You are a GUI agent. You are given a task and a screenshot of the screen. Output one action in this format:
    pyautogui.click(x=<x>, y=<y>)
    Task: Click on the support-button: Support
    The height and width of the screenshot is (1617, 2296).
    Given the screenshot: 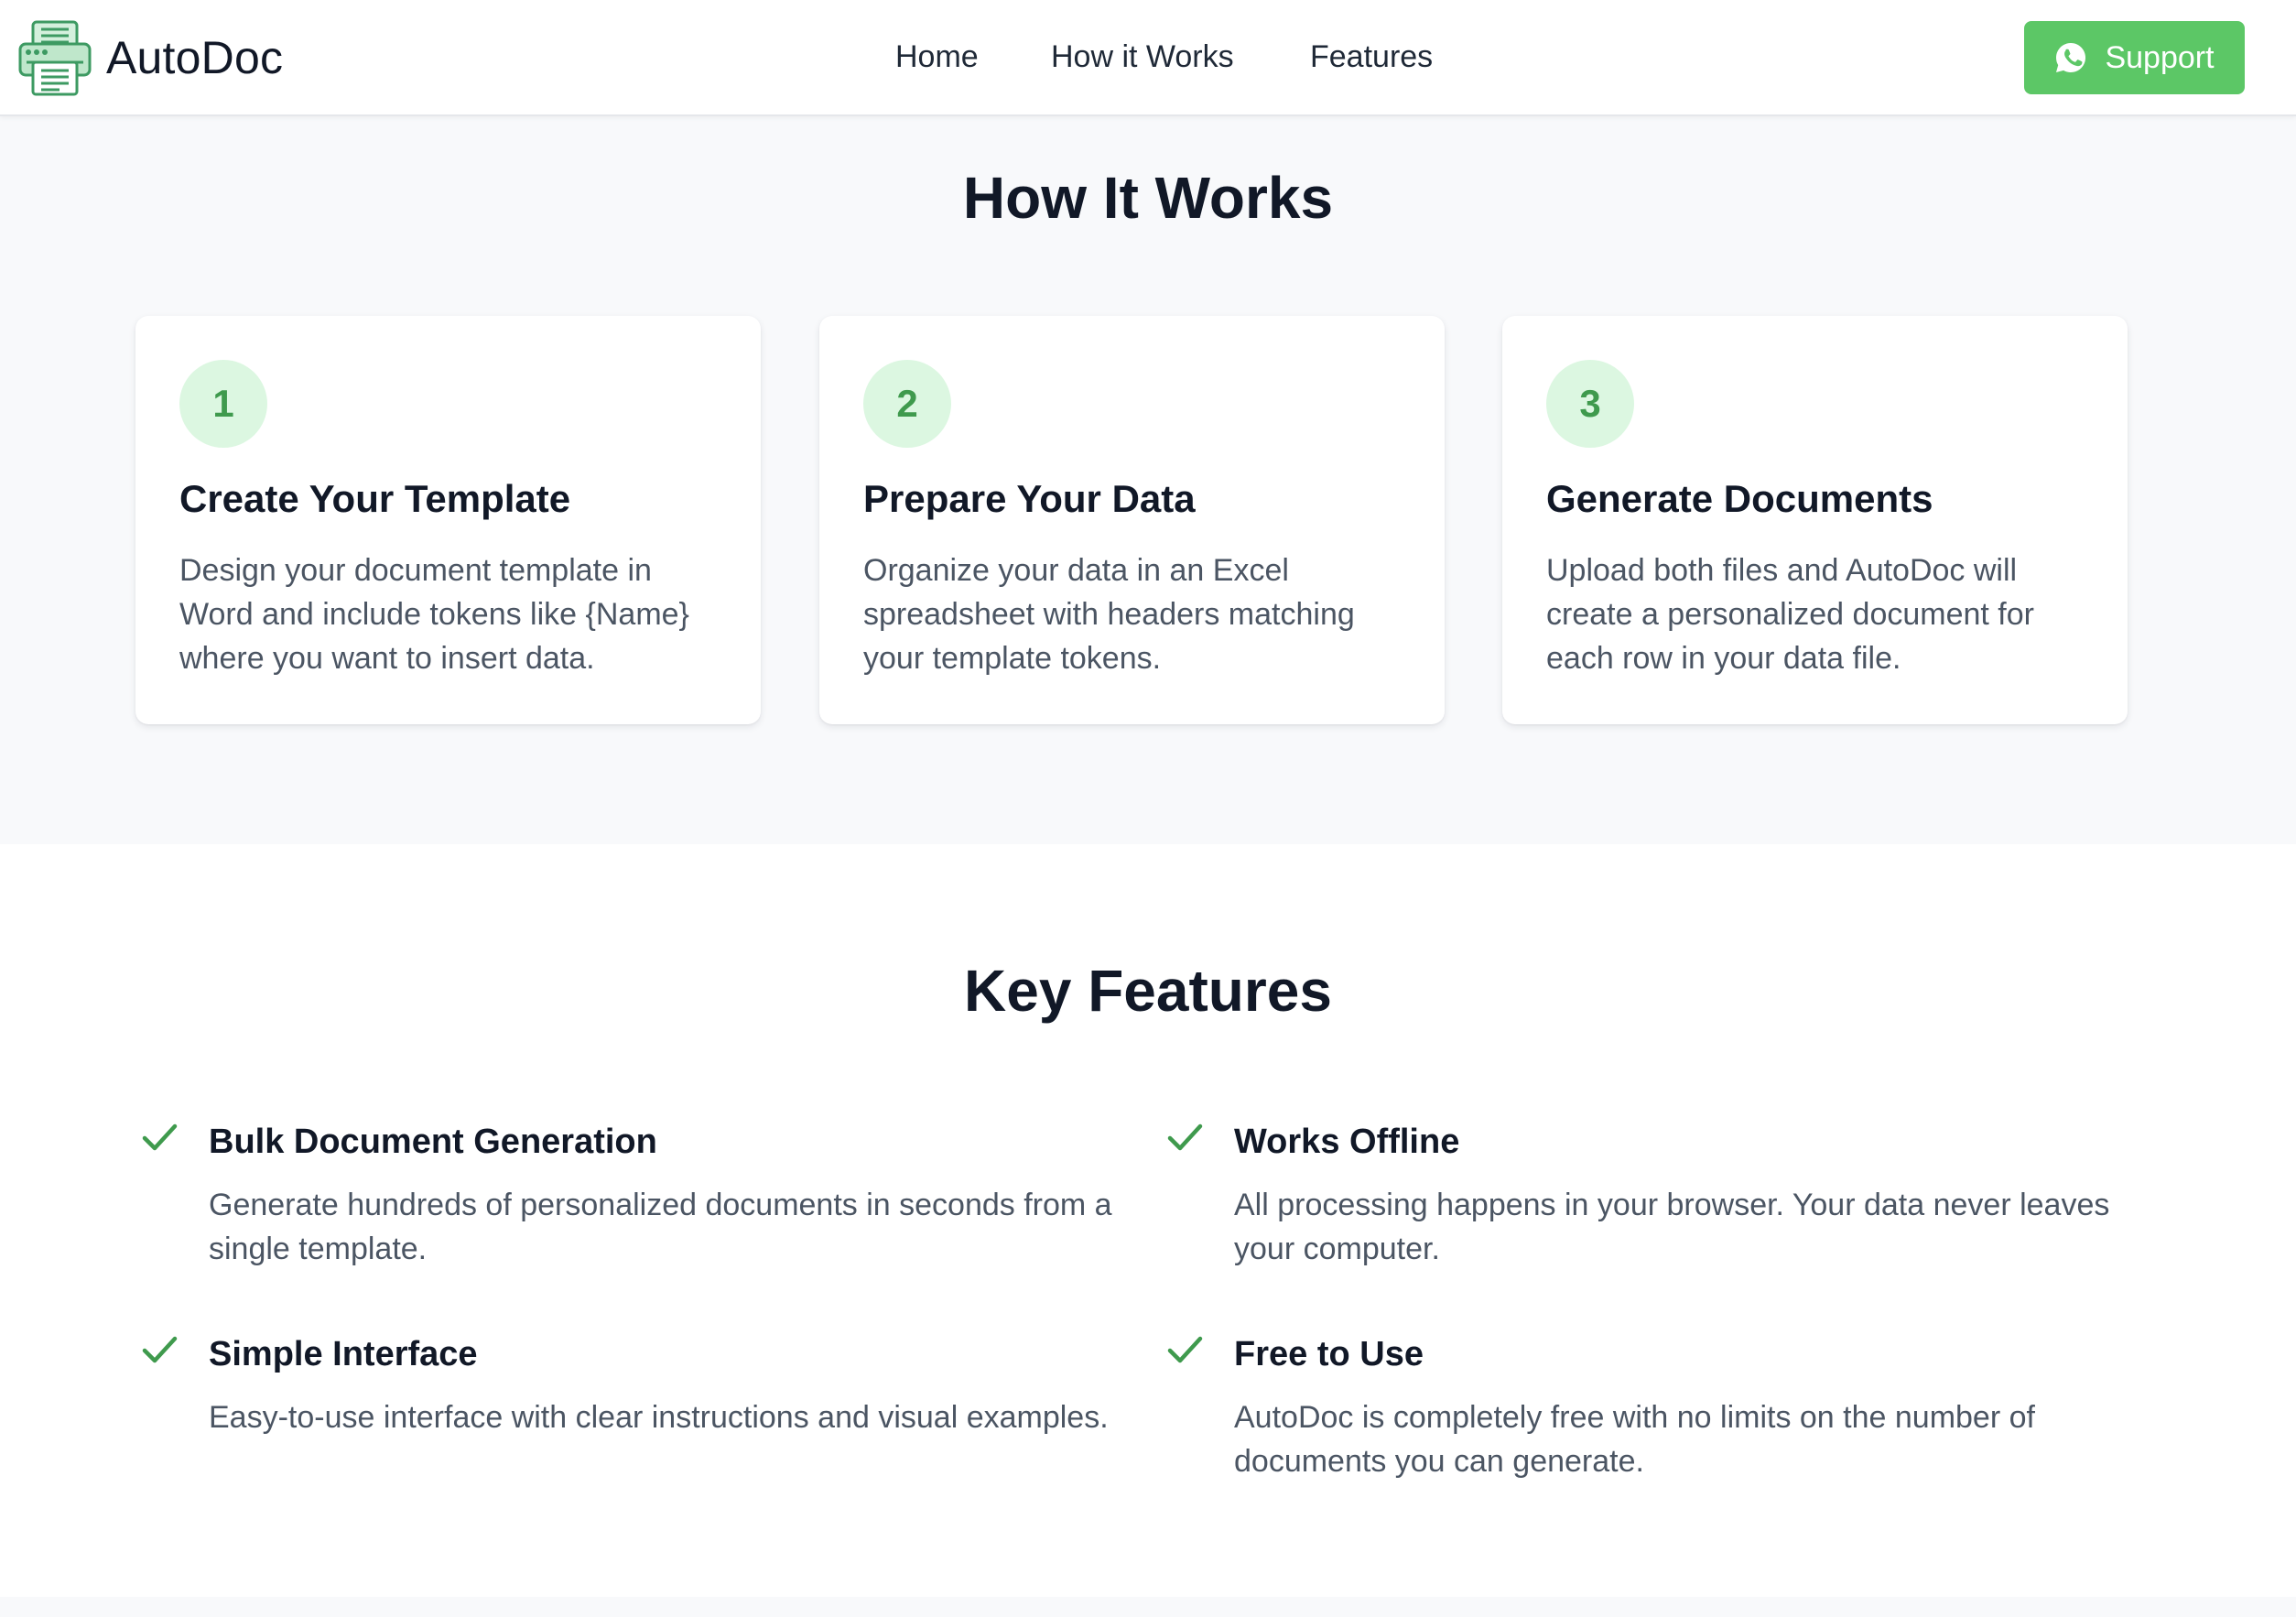 What is the action you would take?
    pyautogui.click(x=2134, y=57)
    